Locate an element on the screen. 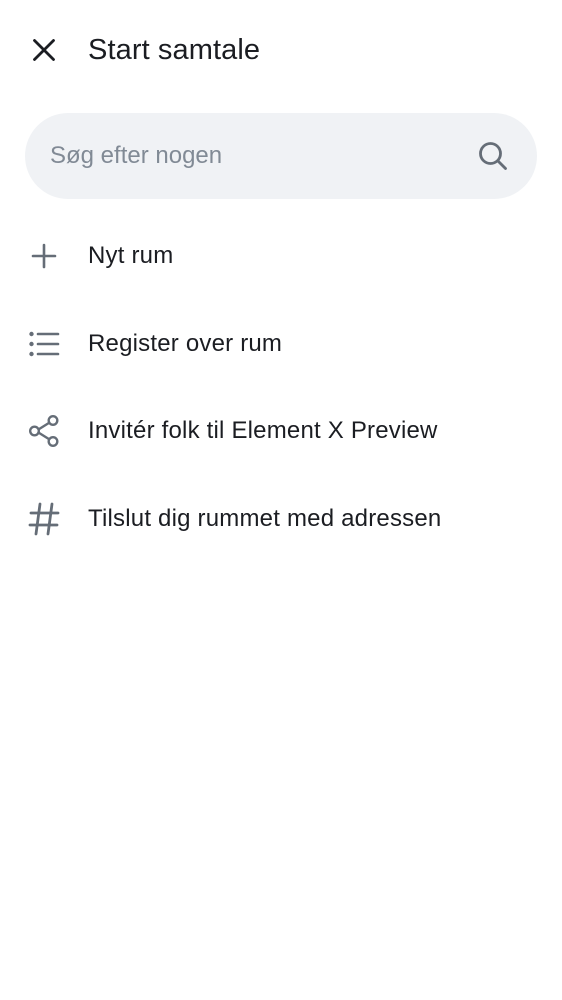 The height and width of the screenshot is (1000, 562). close-button is located at coordinates (44, 50).